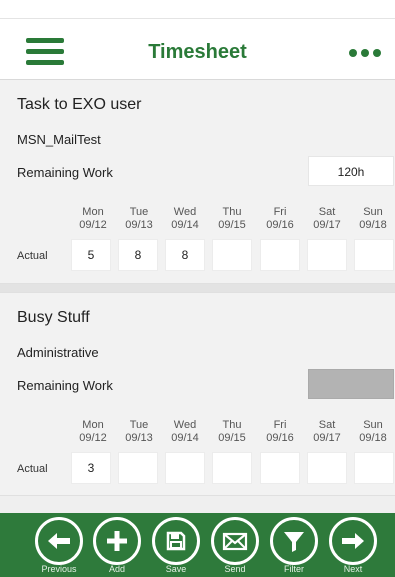  Describe the element at coordinates (353, 541) in the screenshot. I see `arrow-right-icon` at that location.